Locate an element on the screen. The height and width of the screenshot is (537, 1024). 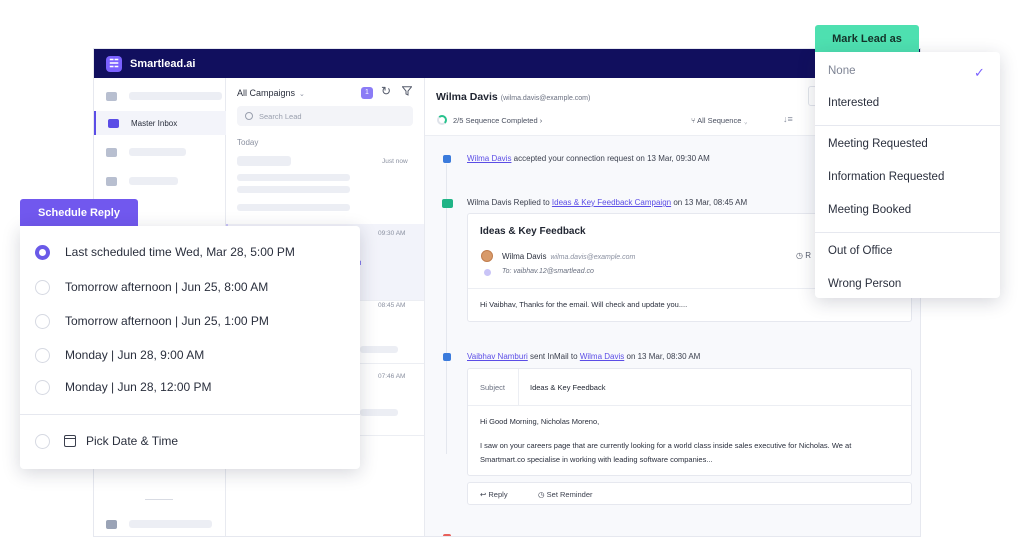
radio-selected-icon is located at coordinates (42, 252).